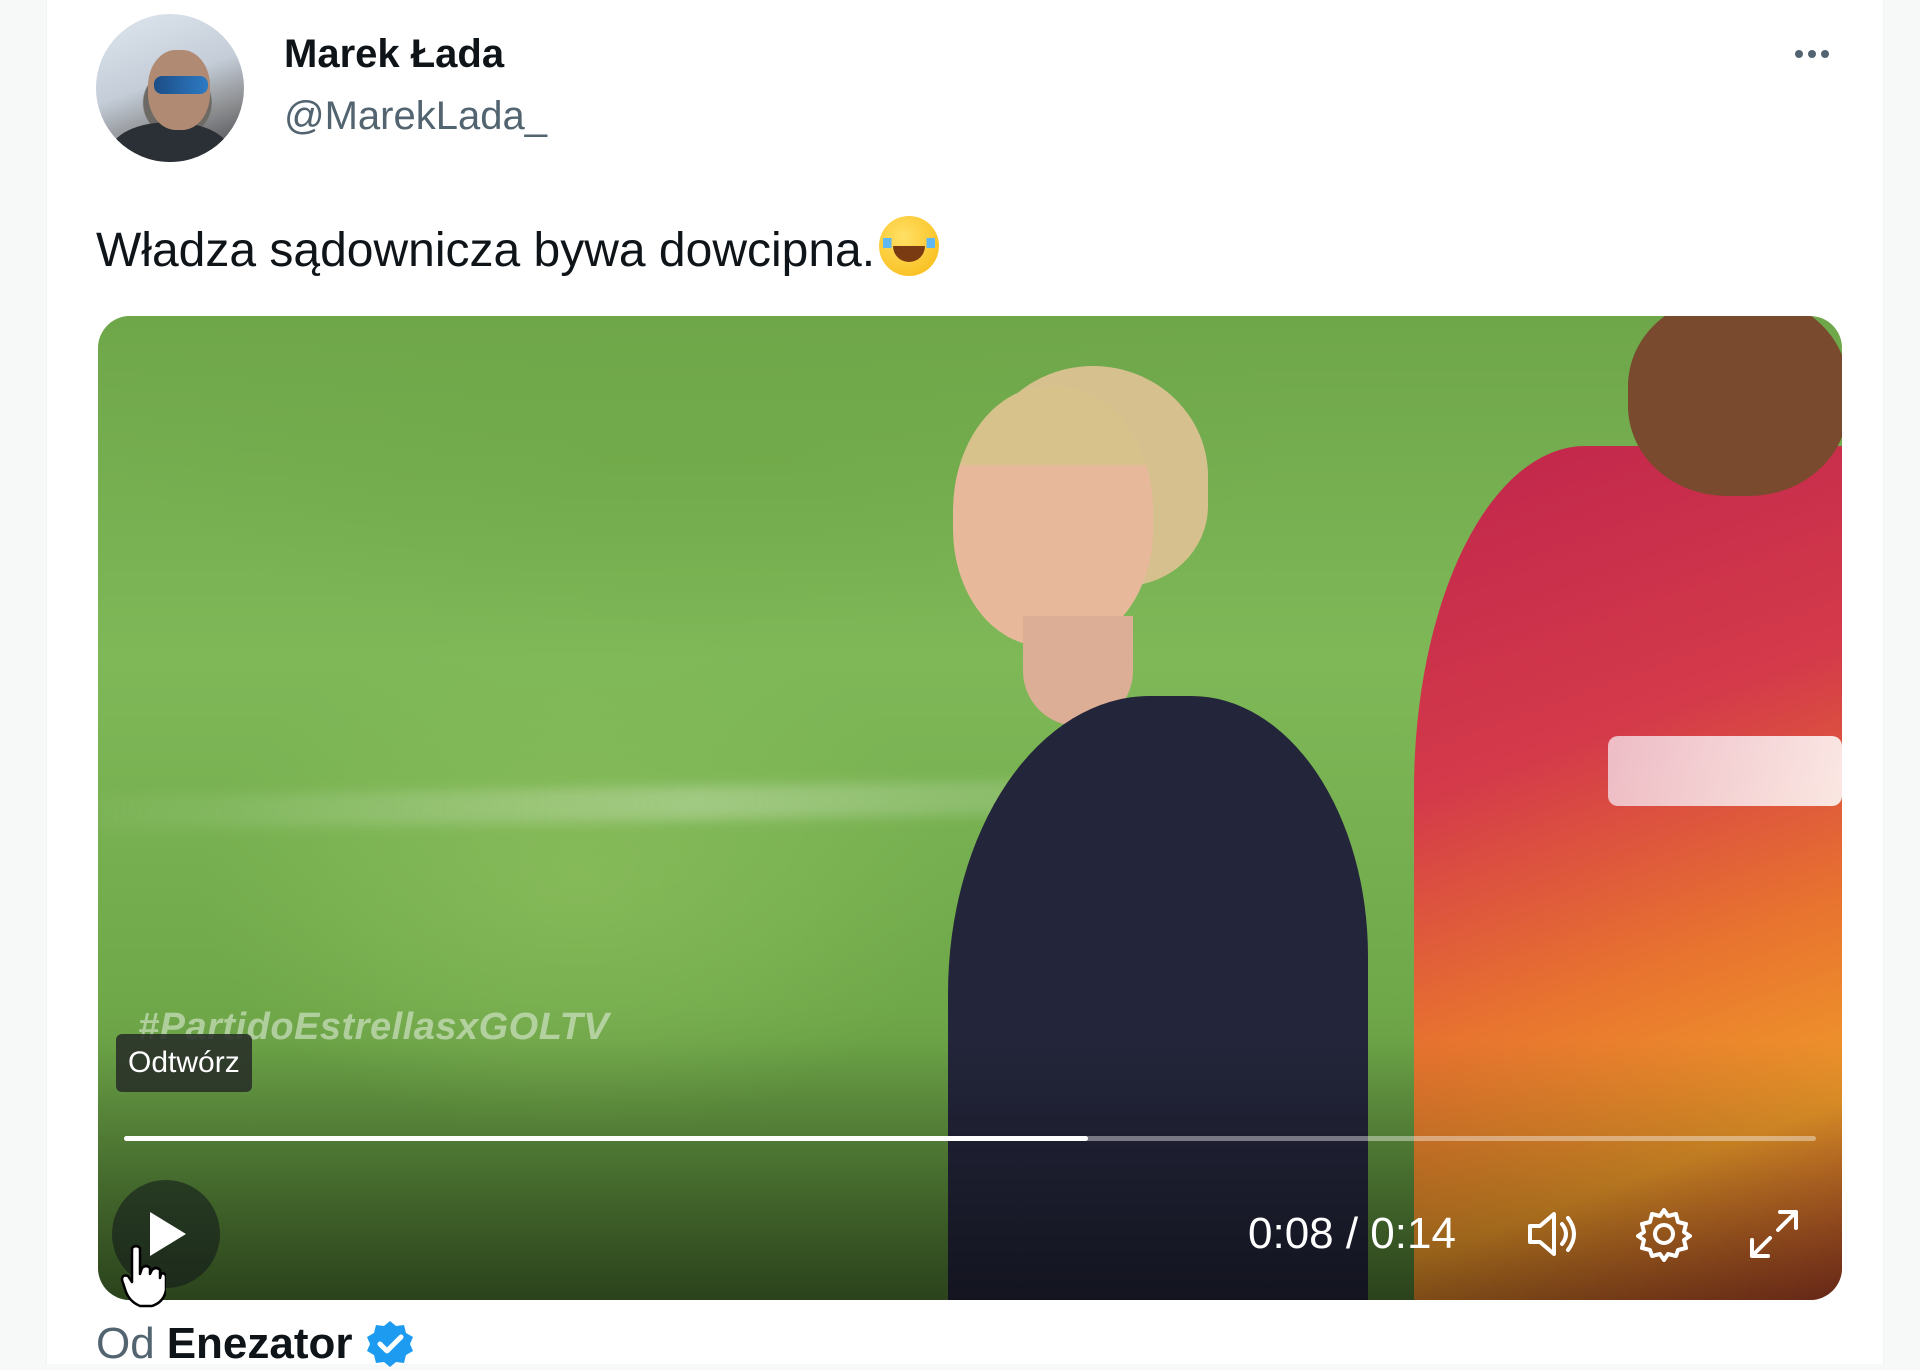 This screenshot has height=1370, width=1920. I want to click on verified-badge-icon, so click(389, 1344).